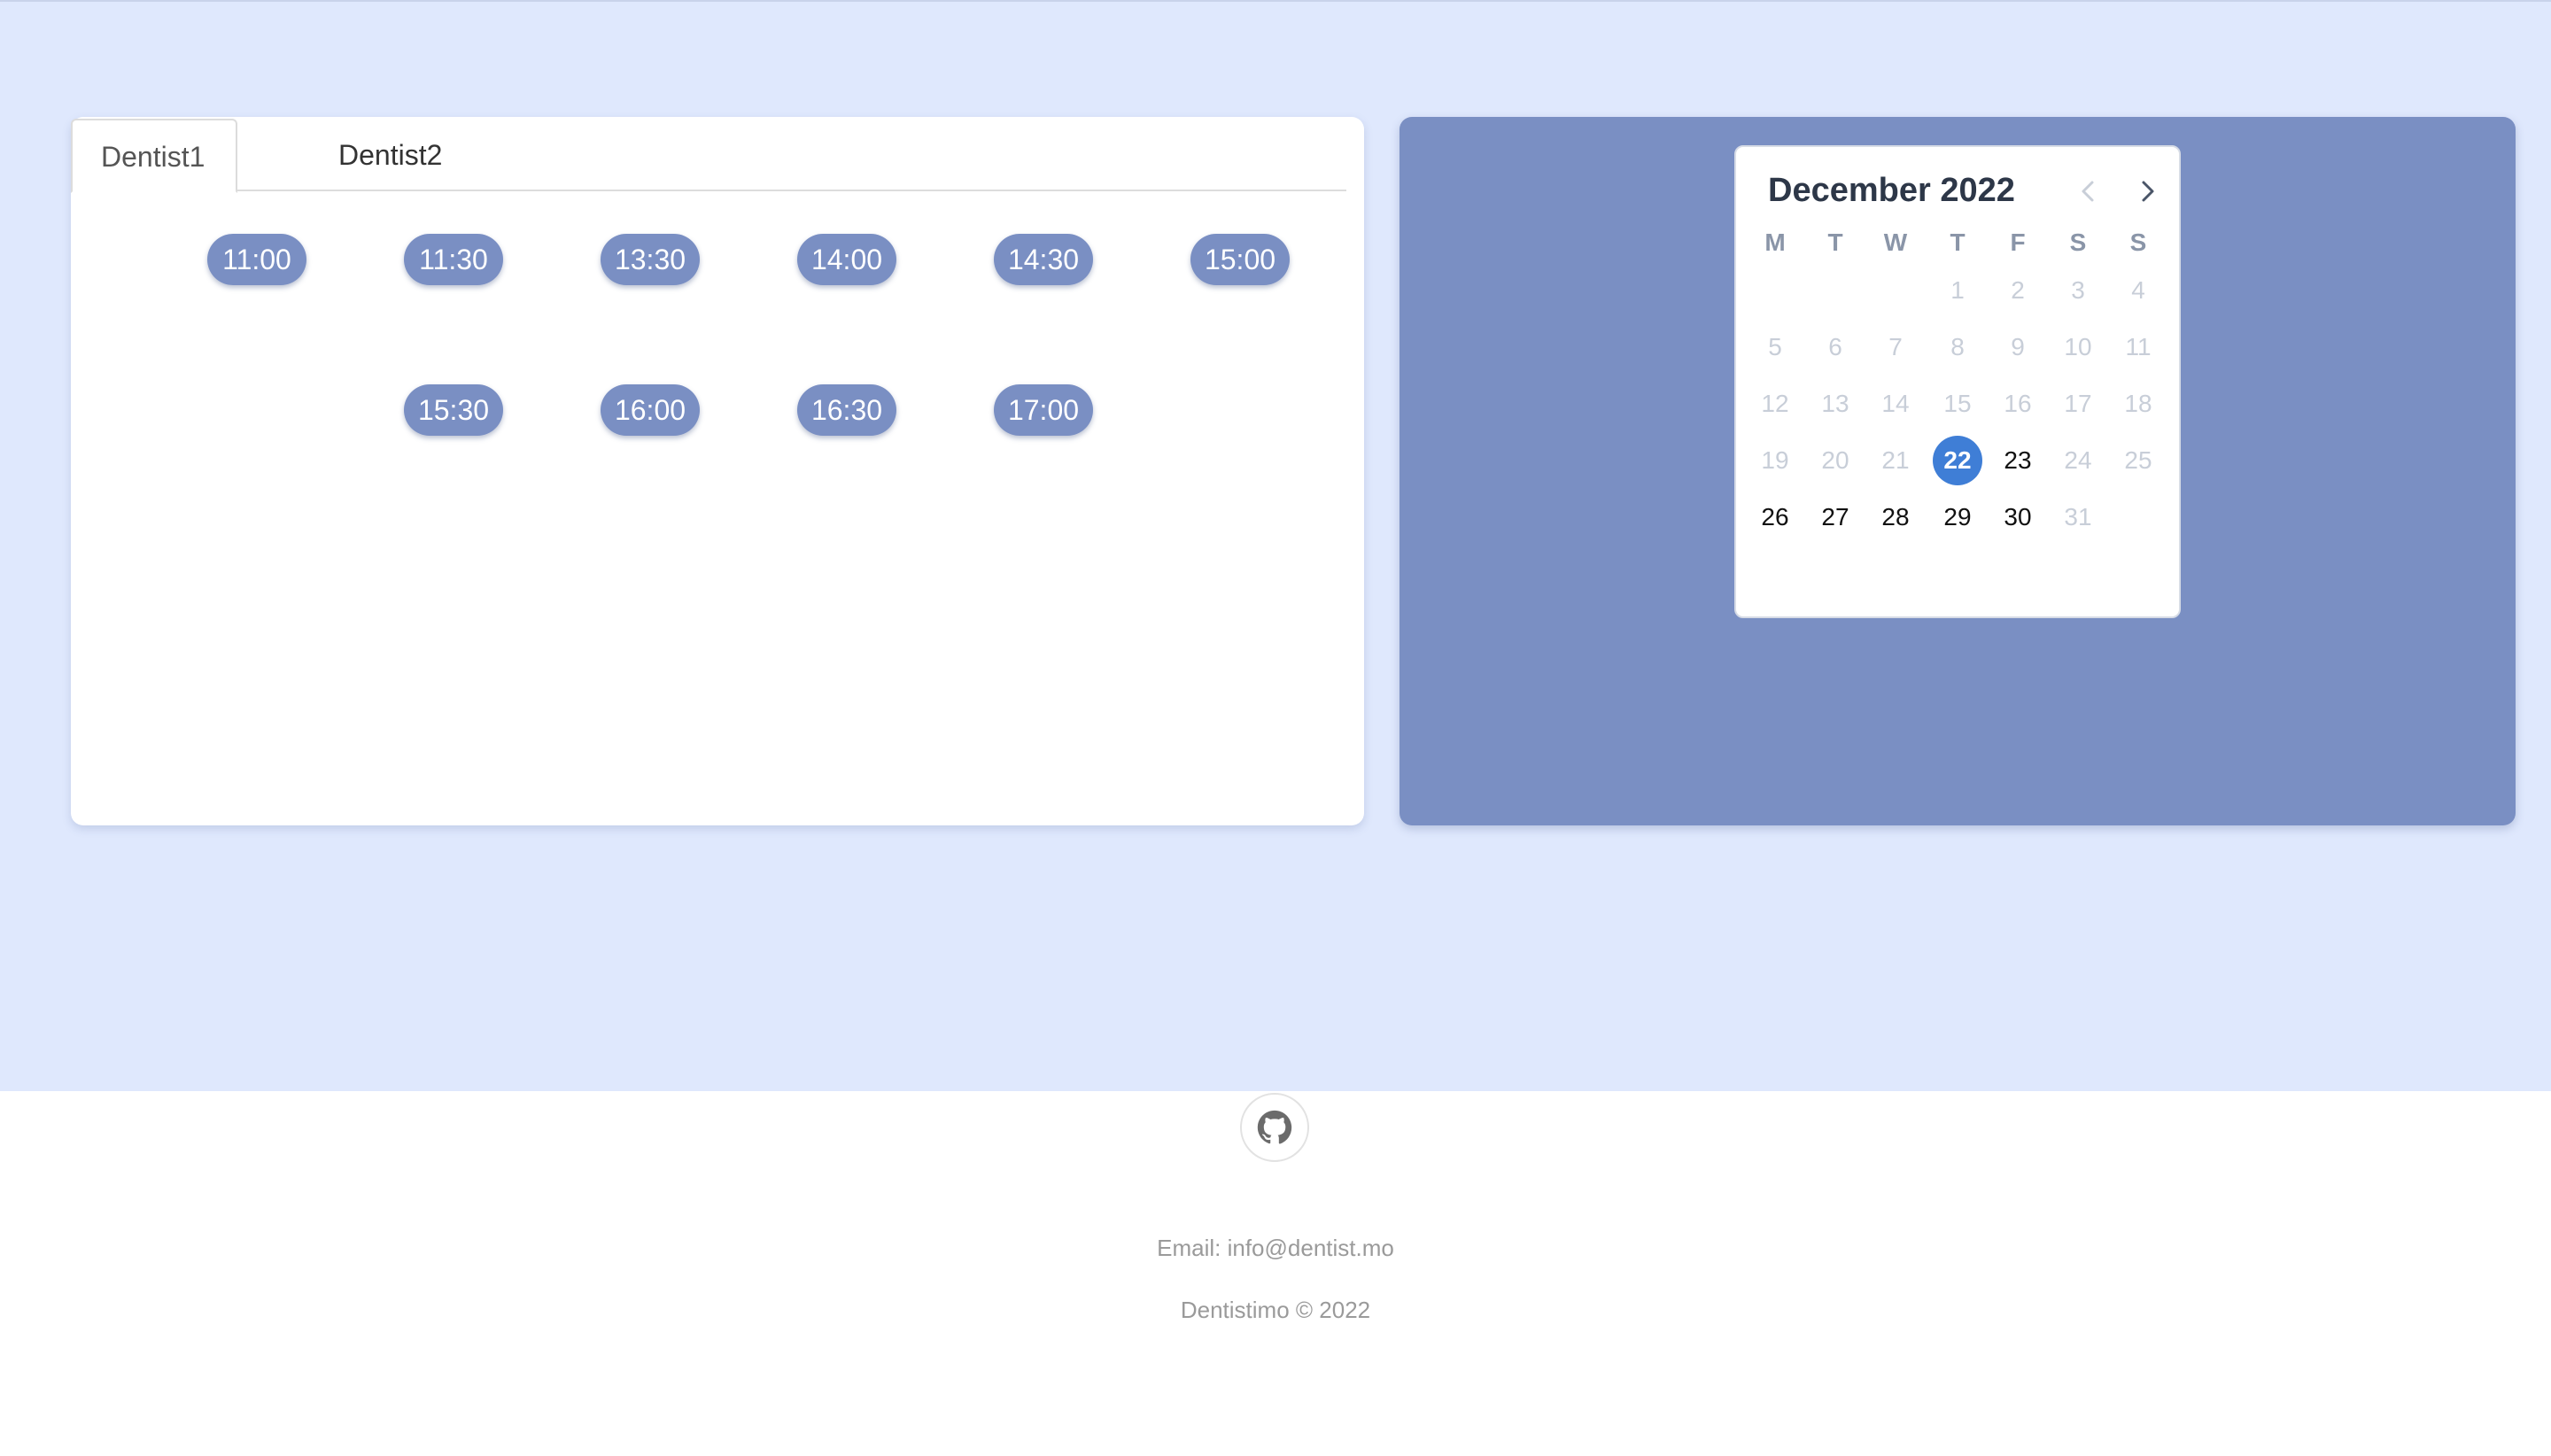 This screenshot has width=2551, height=1456. Describe the element at coordinates (2018, 460) in the screenshot. I see `calendar-day: 23` at that location.